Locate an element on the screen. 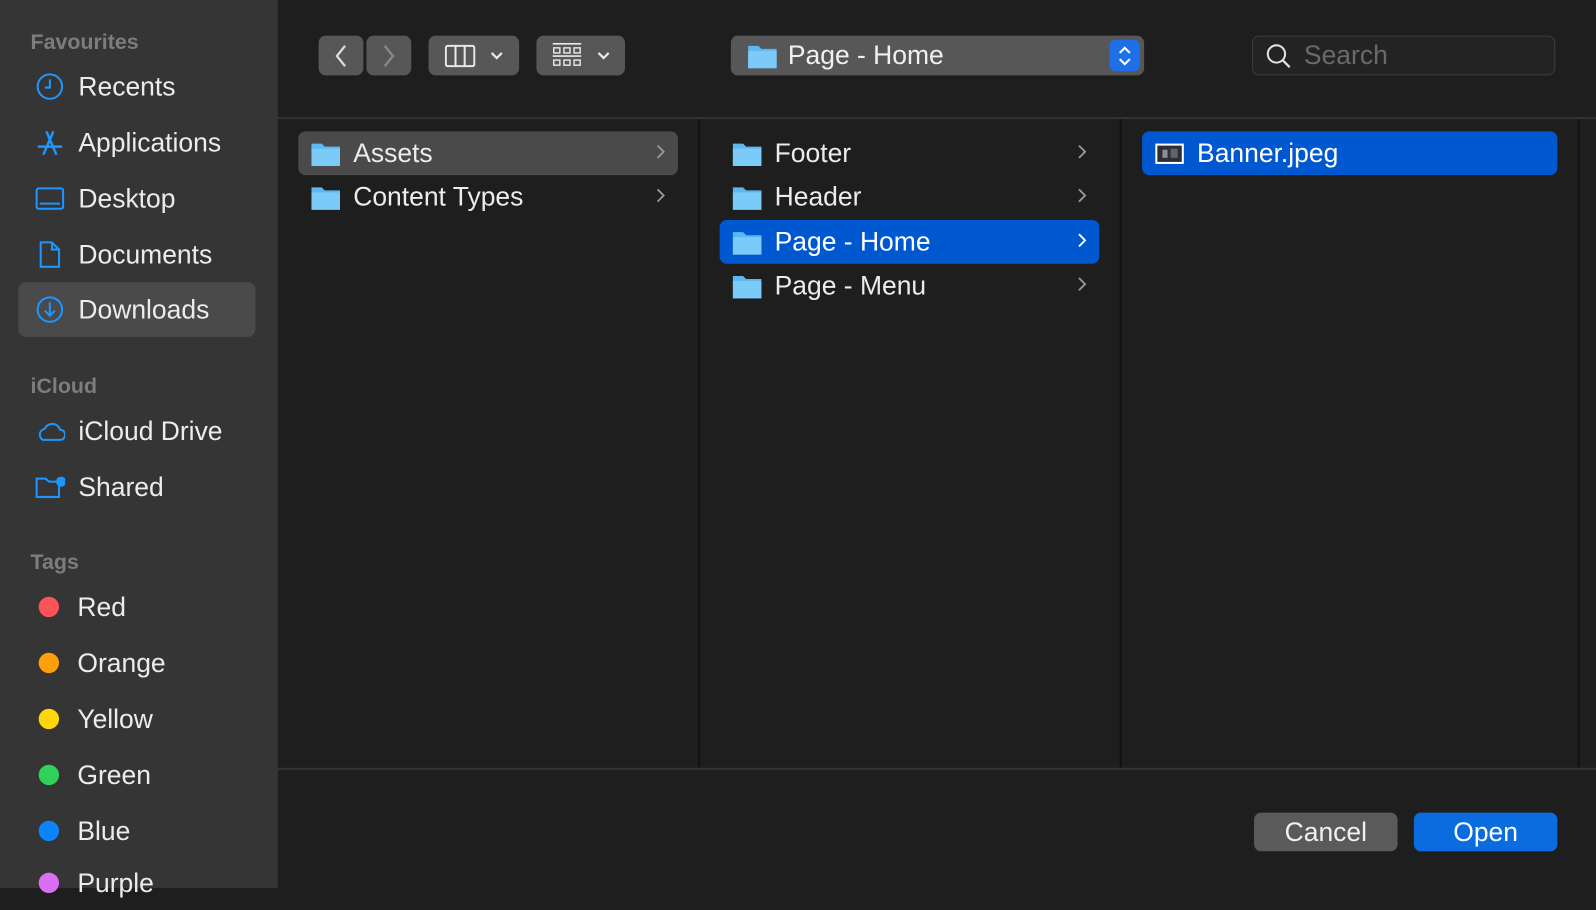  item-label: Assets is located at coordinates (393, 153).